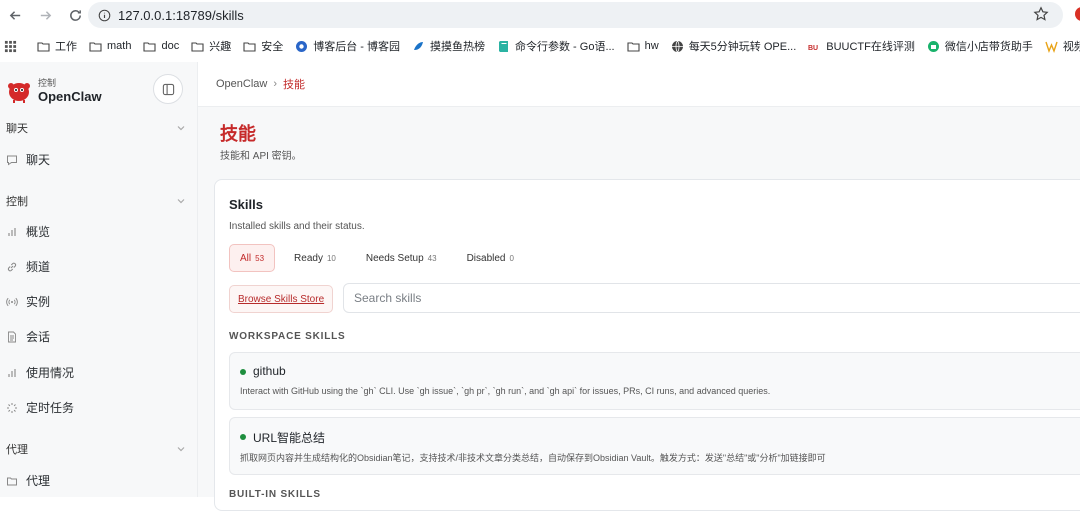 This screenshot has height=511, width=1080. What do you see at coordinates (50, 408) in the screenshot?
I see `sidebar-item-label: 定时任务` at bounding box center [50, 408].